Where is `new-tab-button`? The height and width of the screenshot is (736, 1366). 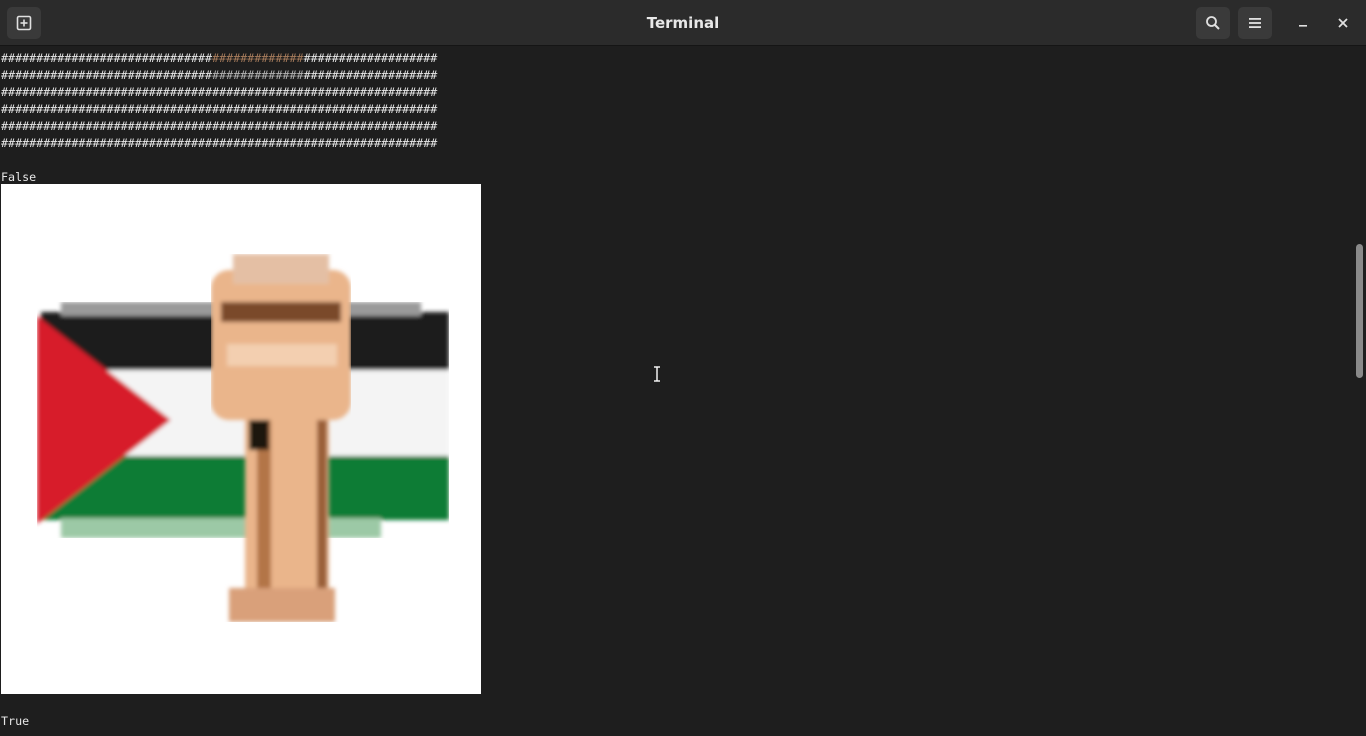
new-tab-button is located at coordinates (24, 23).